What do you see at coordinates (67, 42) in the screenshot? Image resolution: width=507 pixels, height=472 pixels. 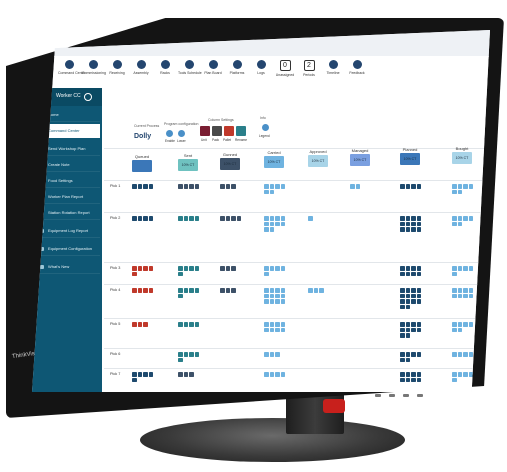 I see `menu-file: File` at bounding box center [67, 42].